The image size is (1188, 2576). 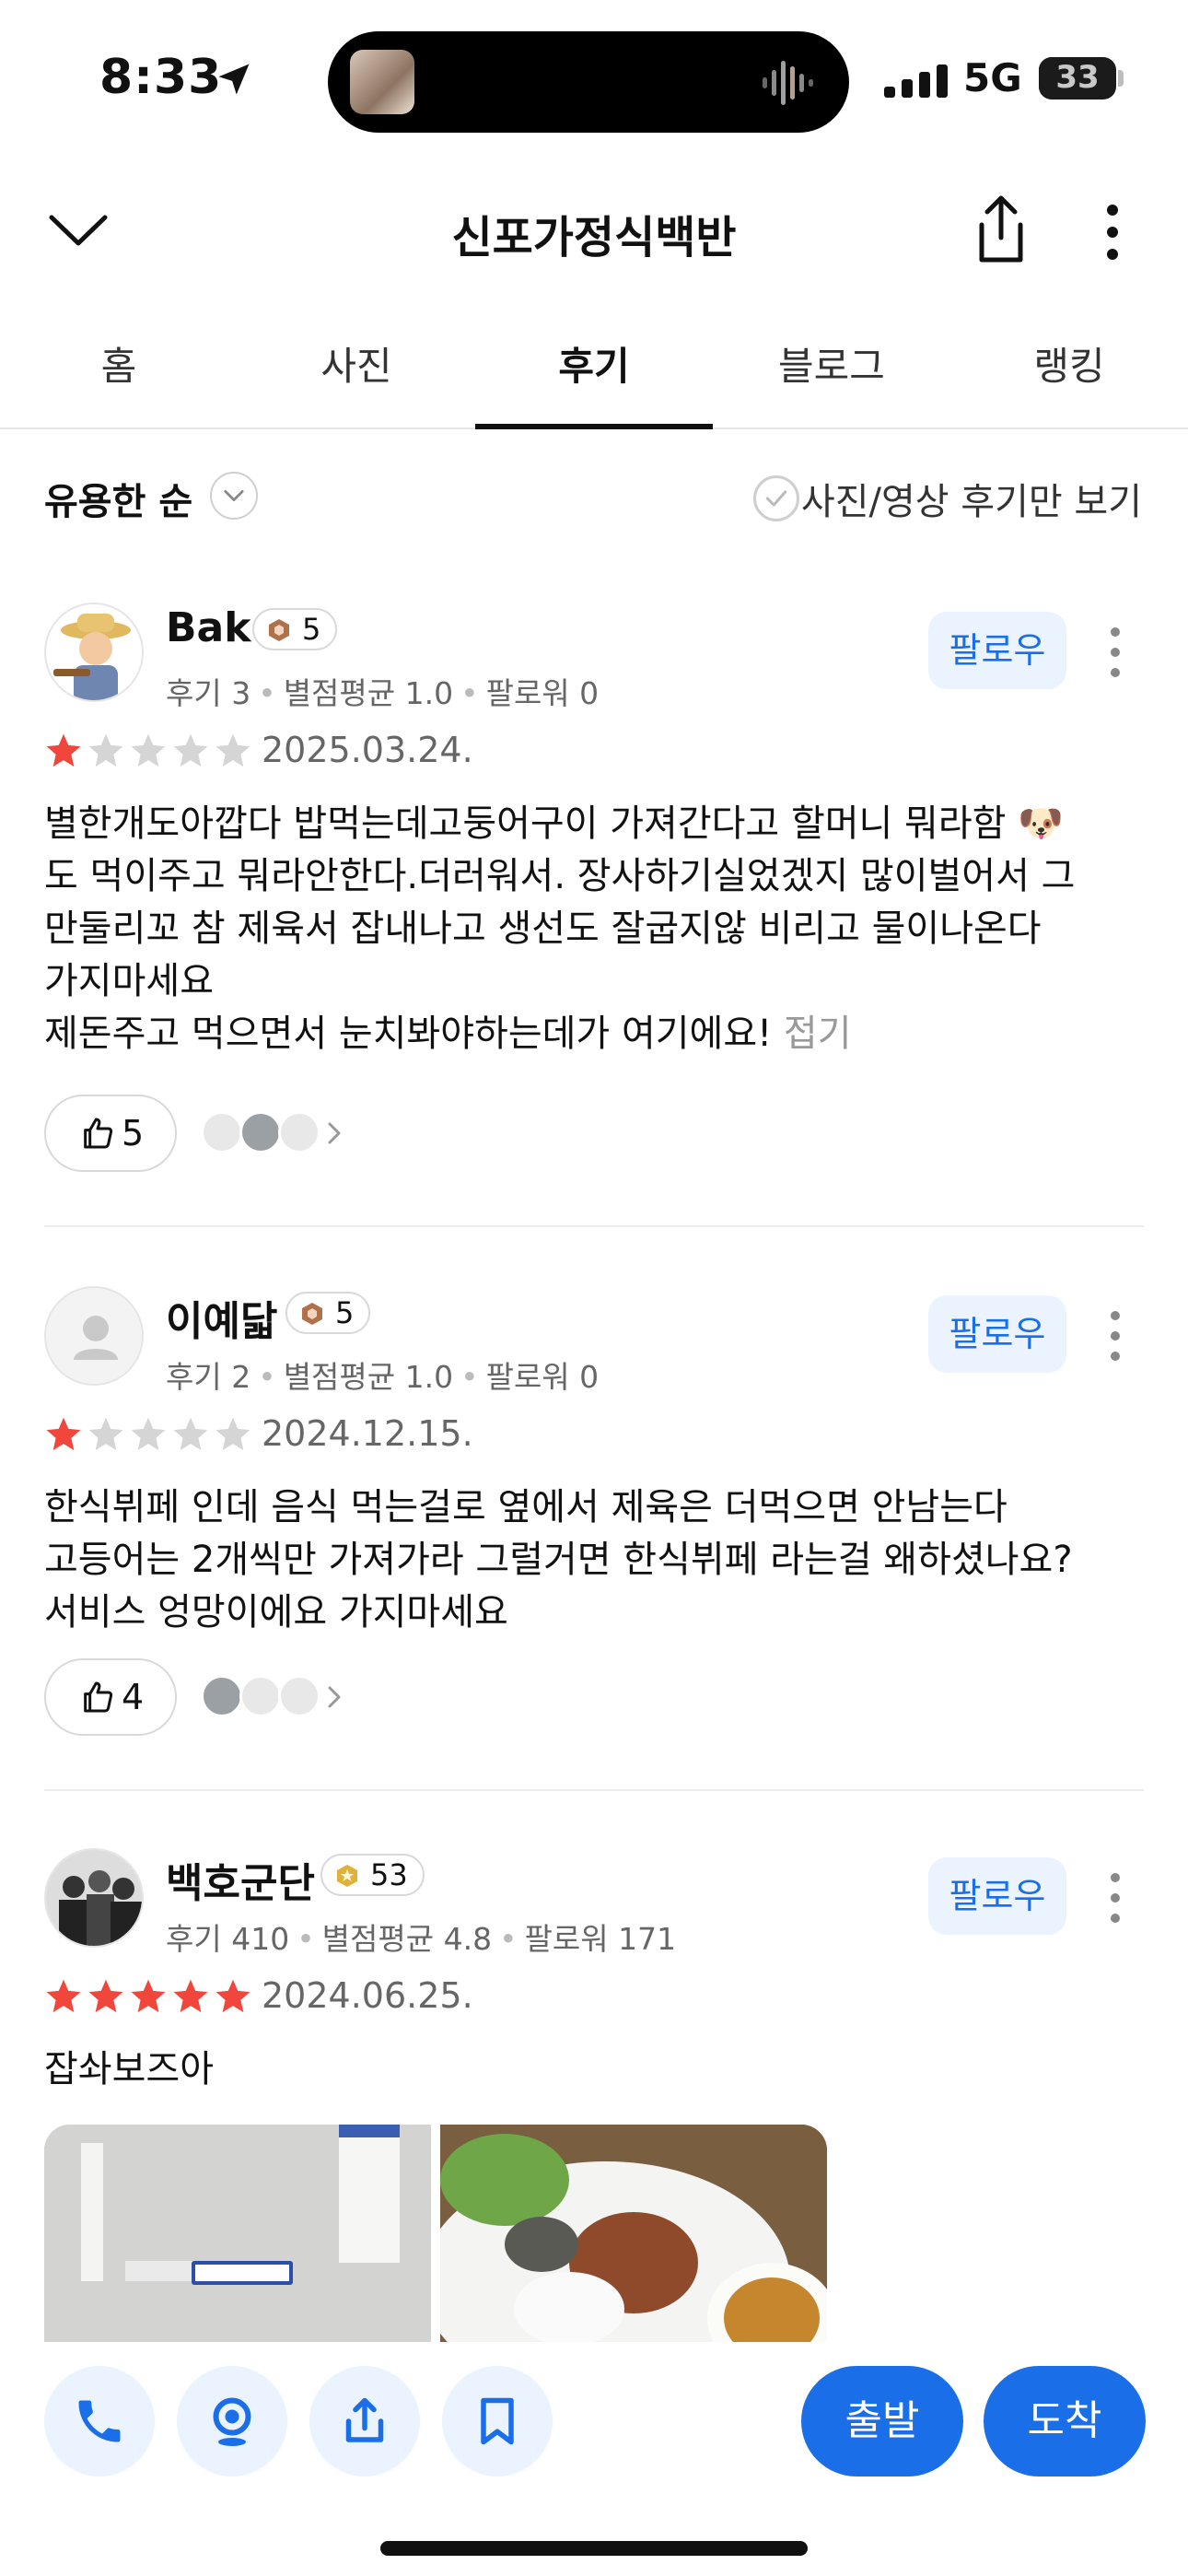 What do you see at coordinates (594, 2548) in the screenshot?
I see `home-indicator` at bounding box center [594, 2548].